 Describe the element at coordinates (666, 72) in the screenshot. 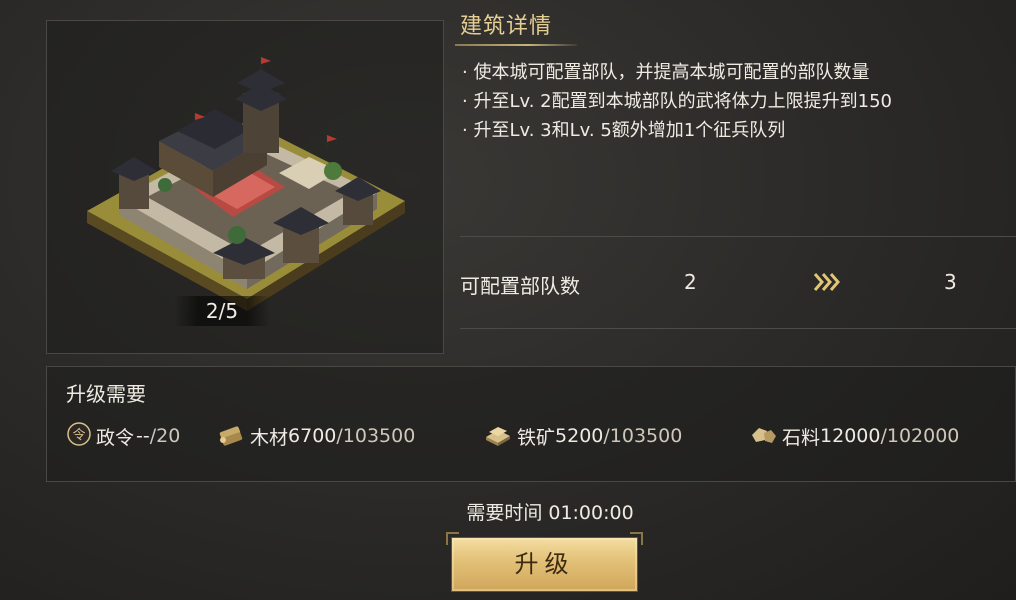

I see `detail-line: · 使本城可配置部队，并提高本城可配置的部队数量` at that location.